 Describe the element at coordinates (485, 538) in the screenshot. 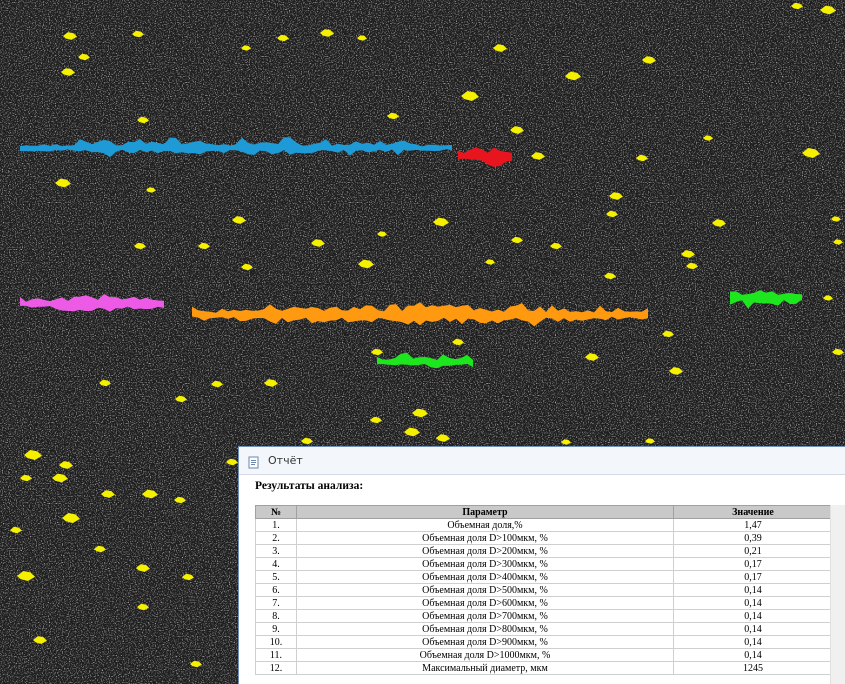

I see `row-parameter: Объемная доля D>100мкм, %` at that location.